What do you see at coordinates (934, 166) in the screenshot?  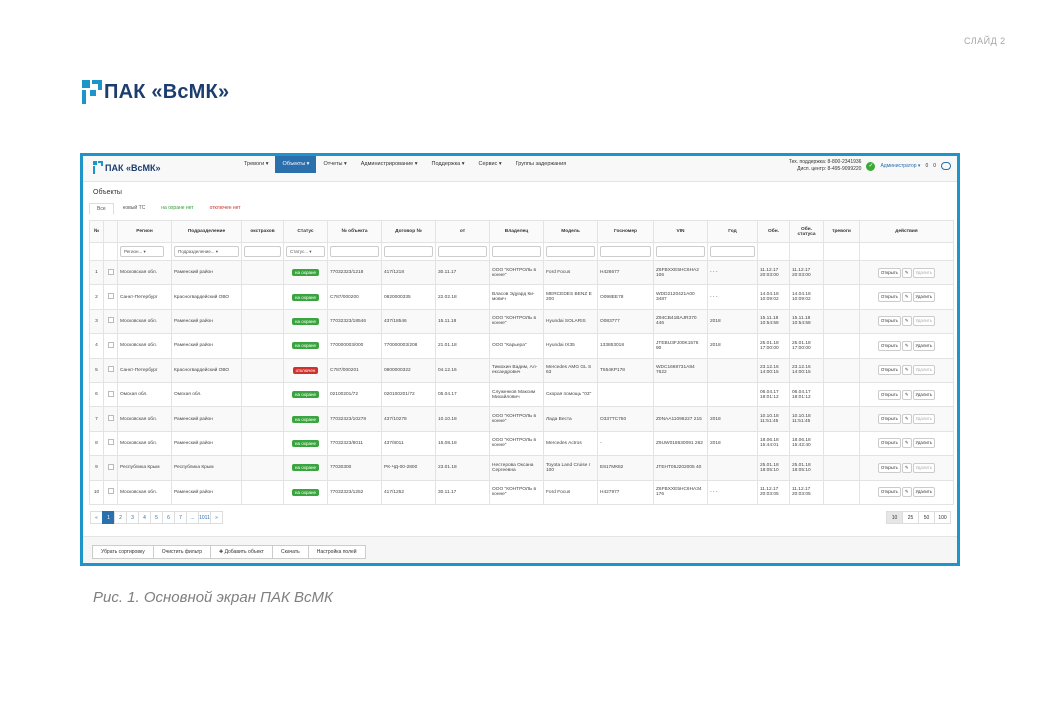 I see `counter-2: 0` at bounding box center [934, 166].